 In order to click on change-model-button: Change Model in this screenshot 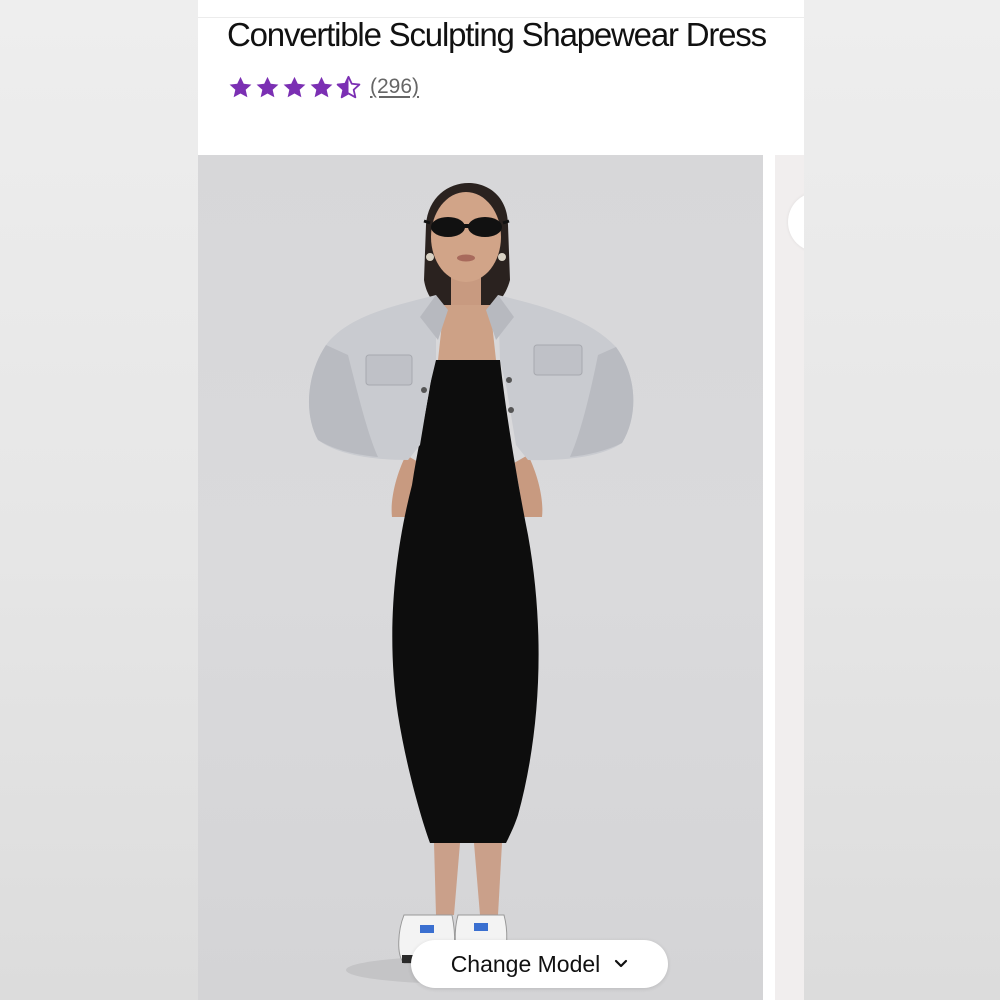, I will do `click(539, 964)`.